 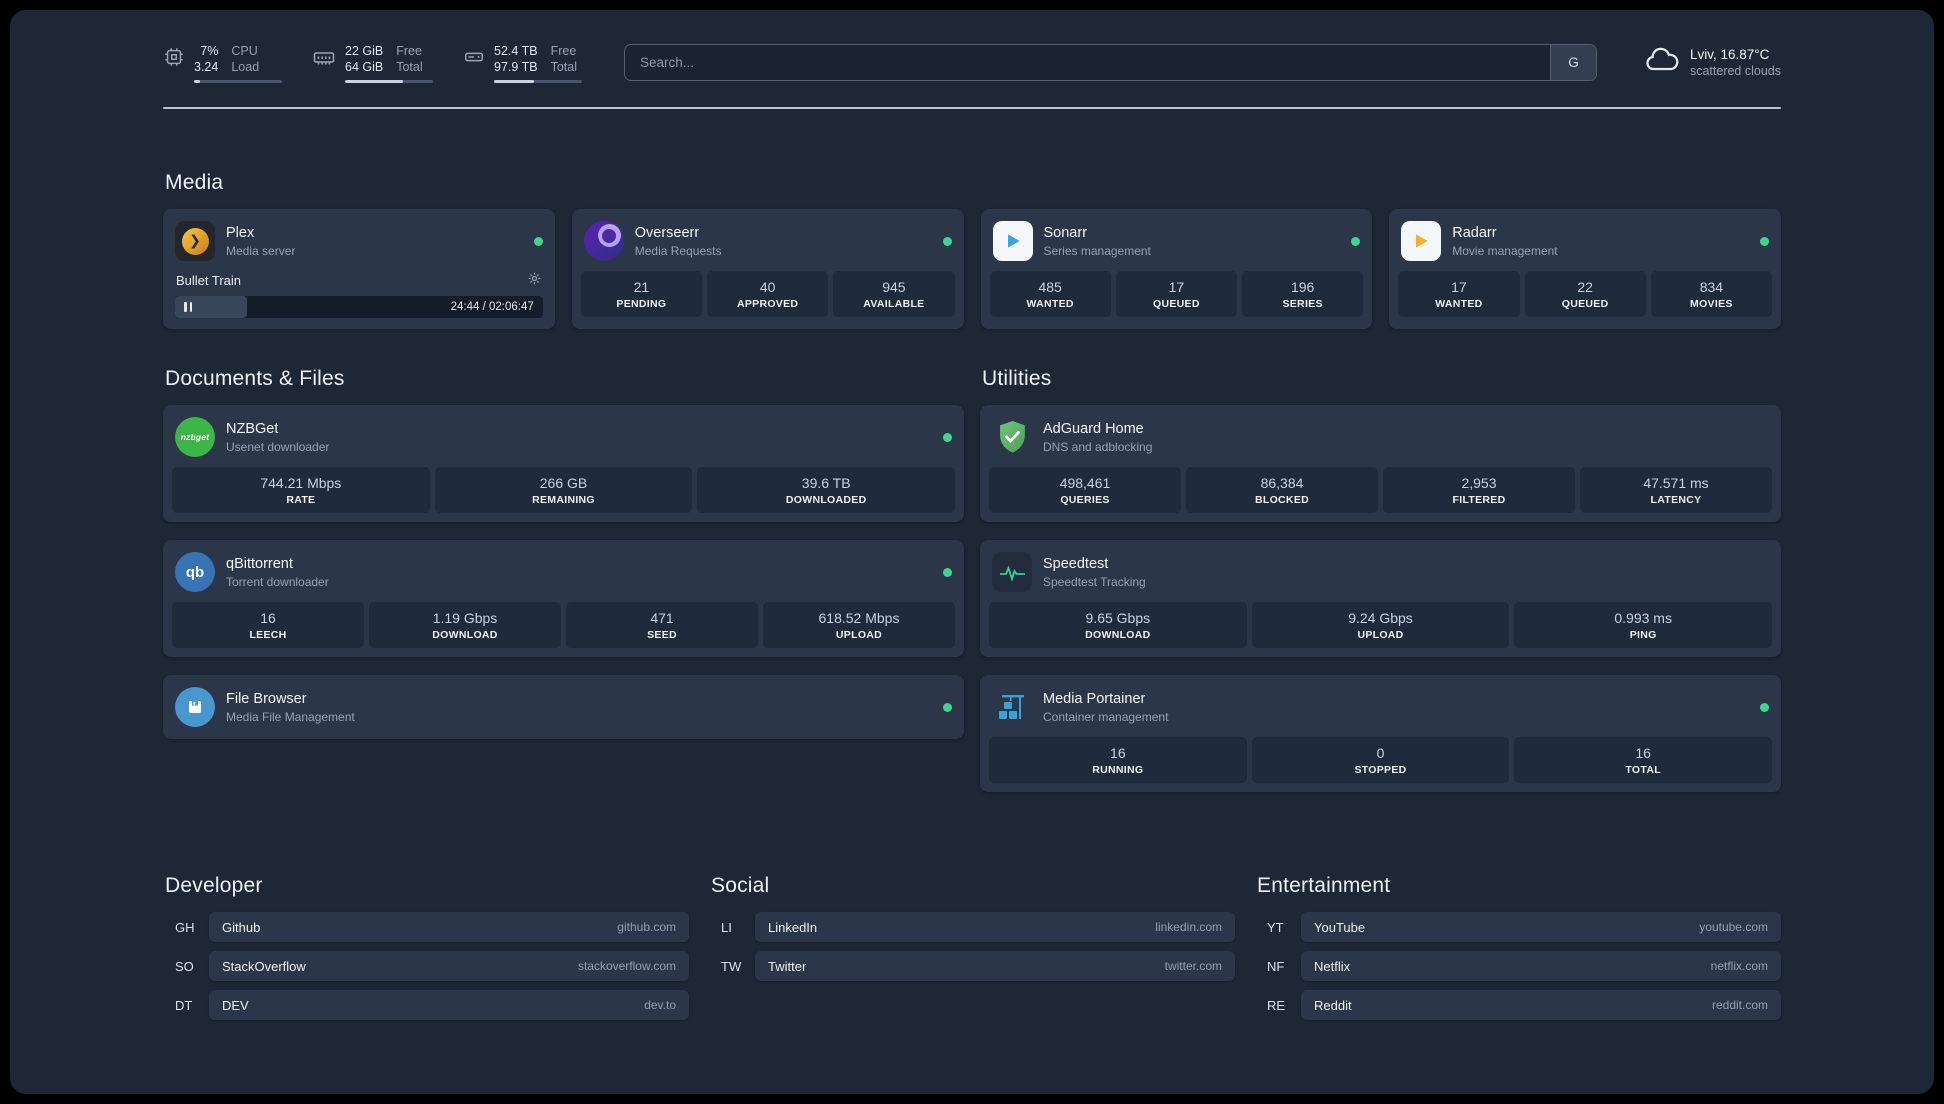 What do you see at coordinates (1643, 770) in the screenshot?
I see `stat-label: TOTAL` at bounding box center [1643, 770].